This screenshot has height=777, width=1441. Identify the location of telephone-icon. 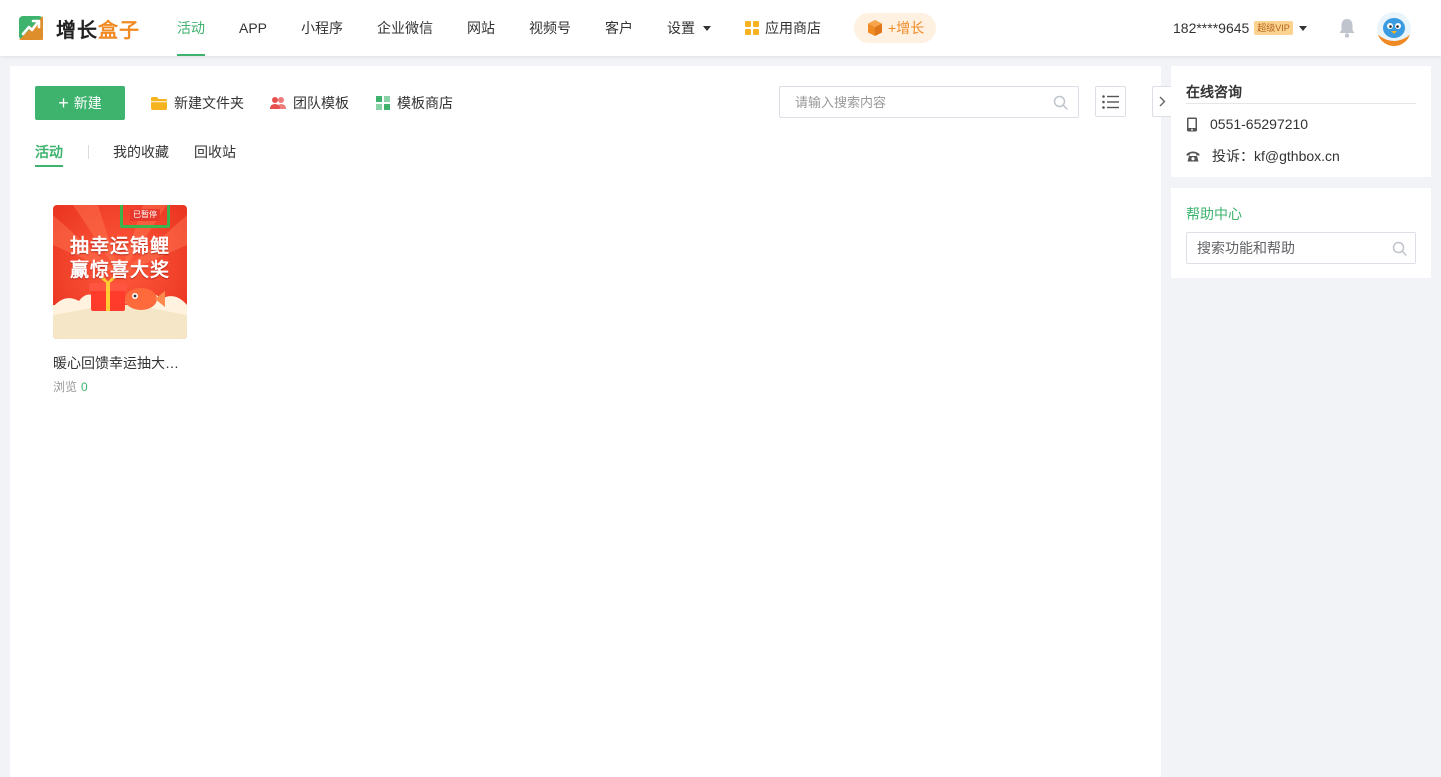
(1193, 156).